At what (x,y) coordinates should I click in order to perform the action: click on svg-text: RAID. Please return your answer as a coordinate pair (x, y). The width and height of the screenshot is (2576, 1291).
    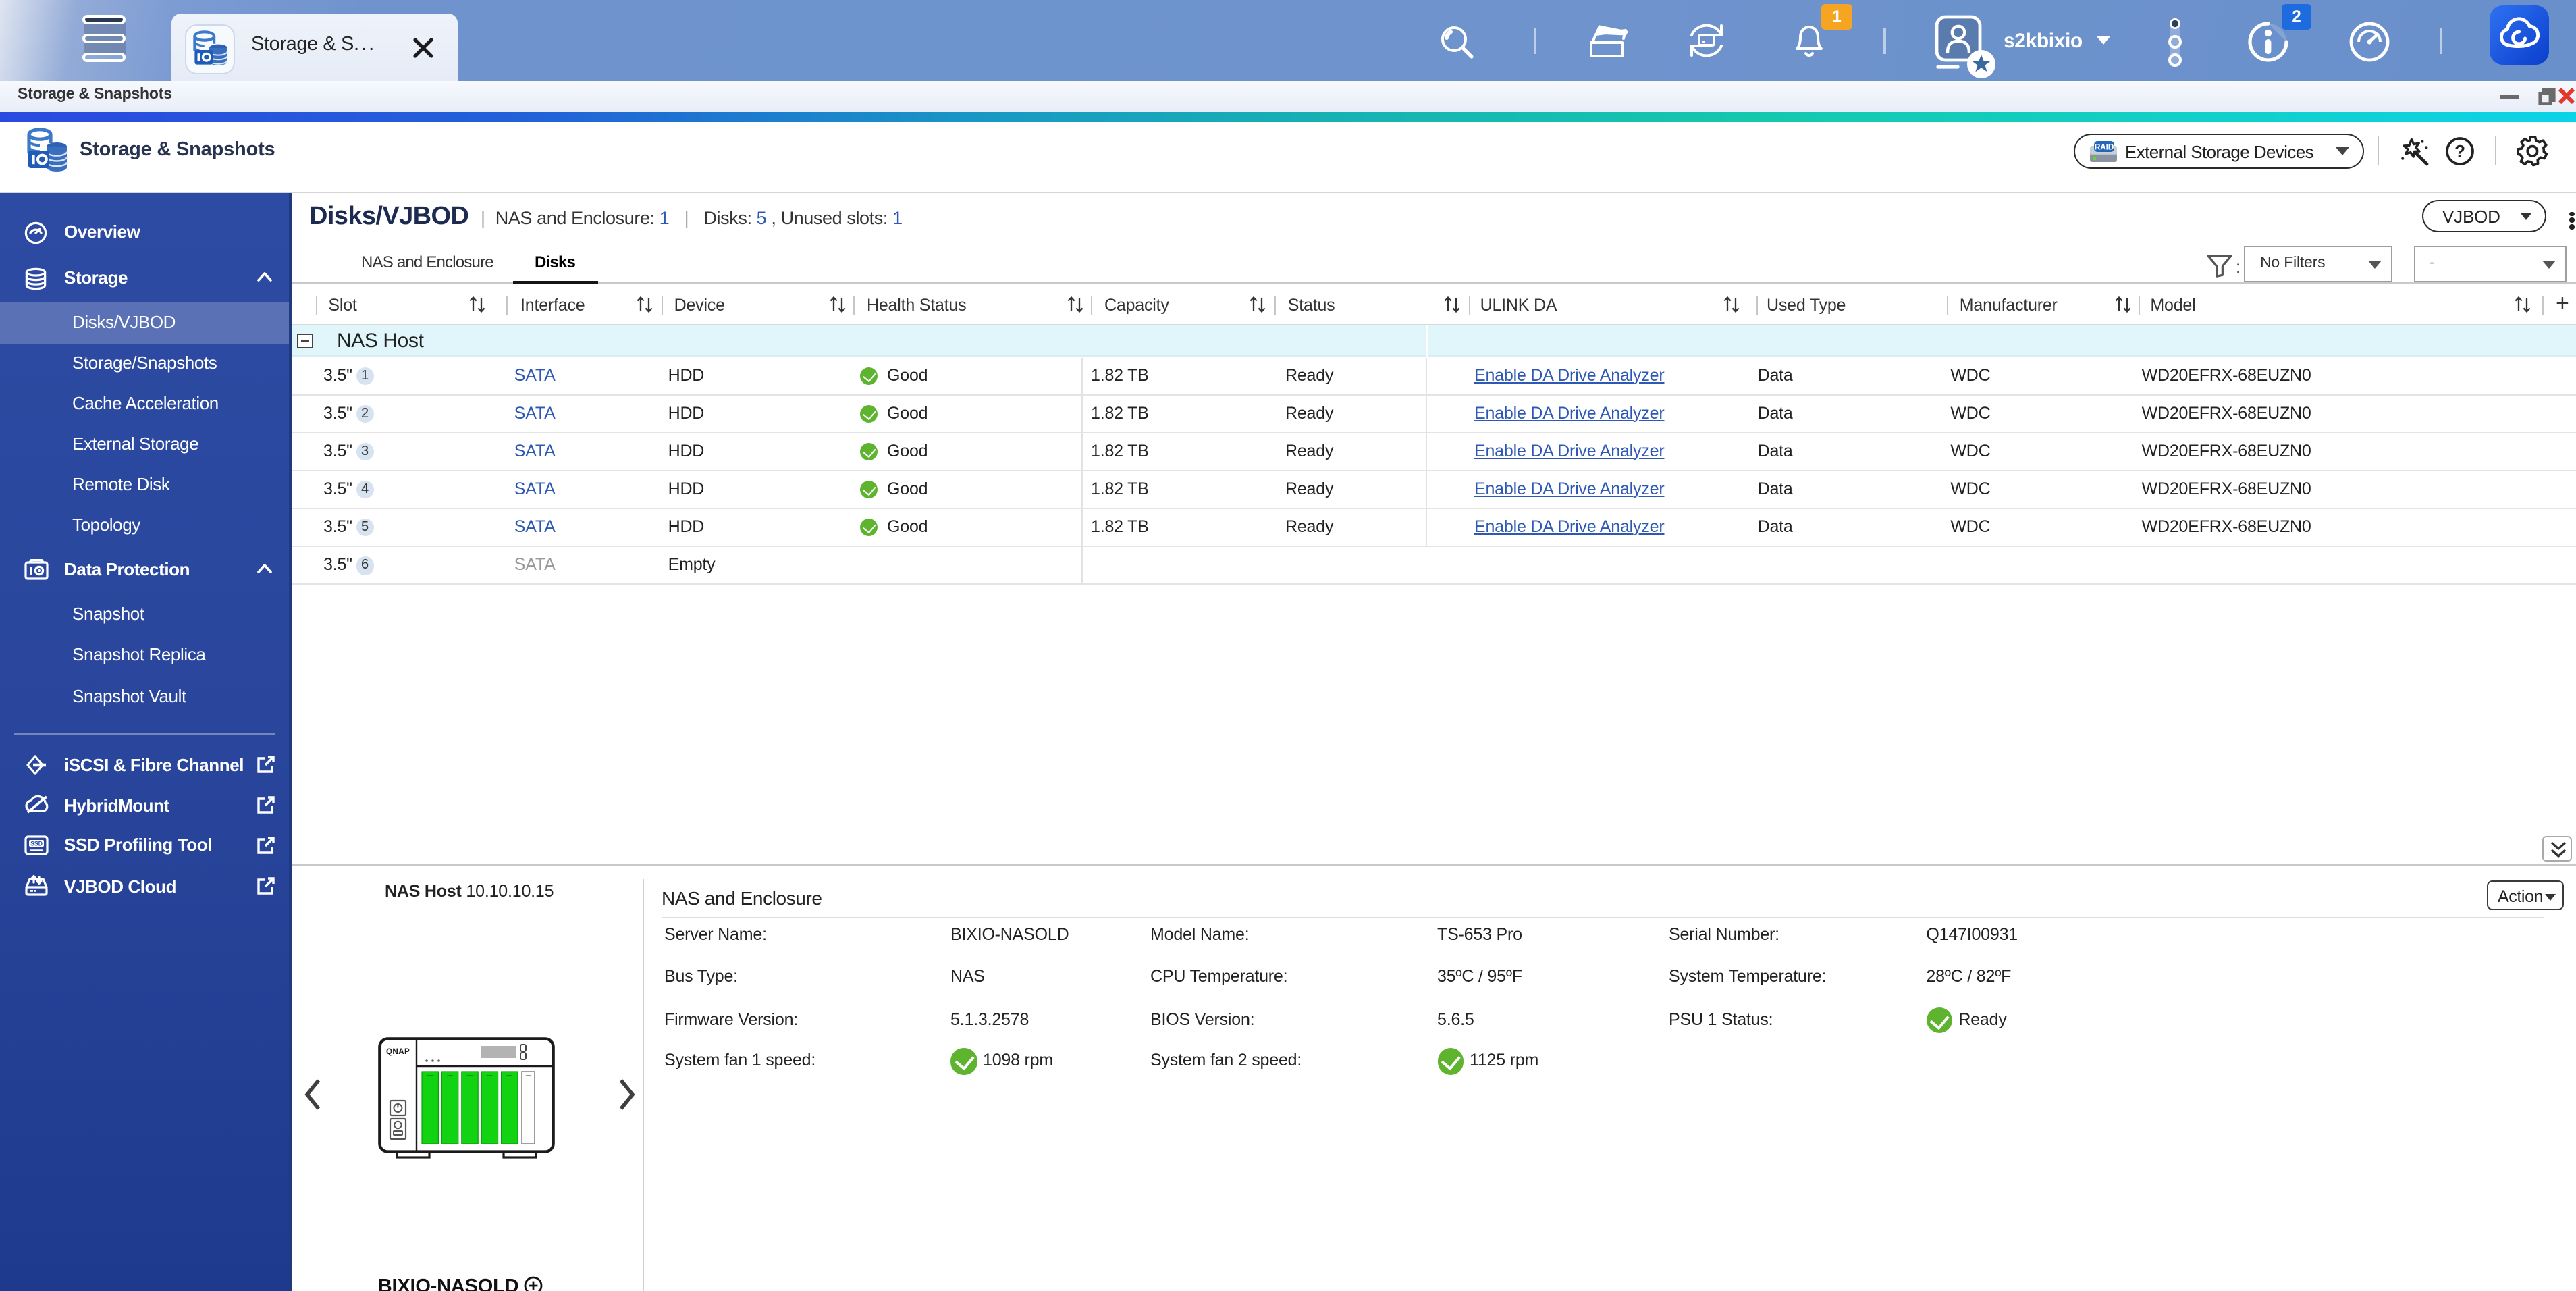
    Looking at the image, I should click on (2104, 147).